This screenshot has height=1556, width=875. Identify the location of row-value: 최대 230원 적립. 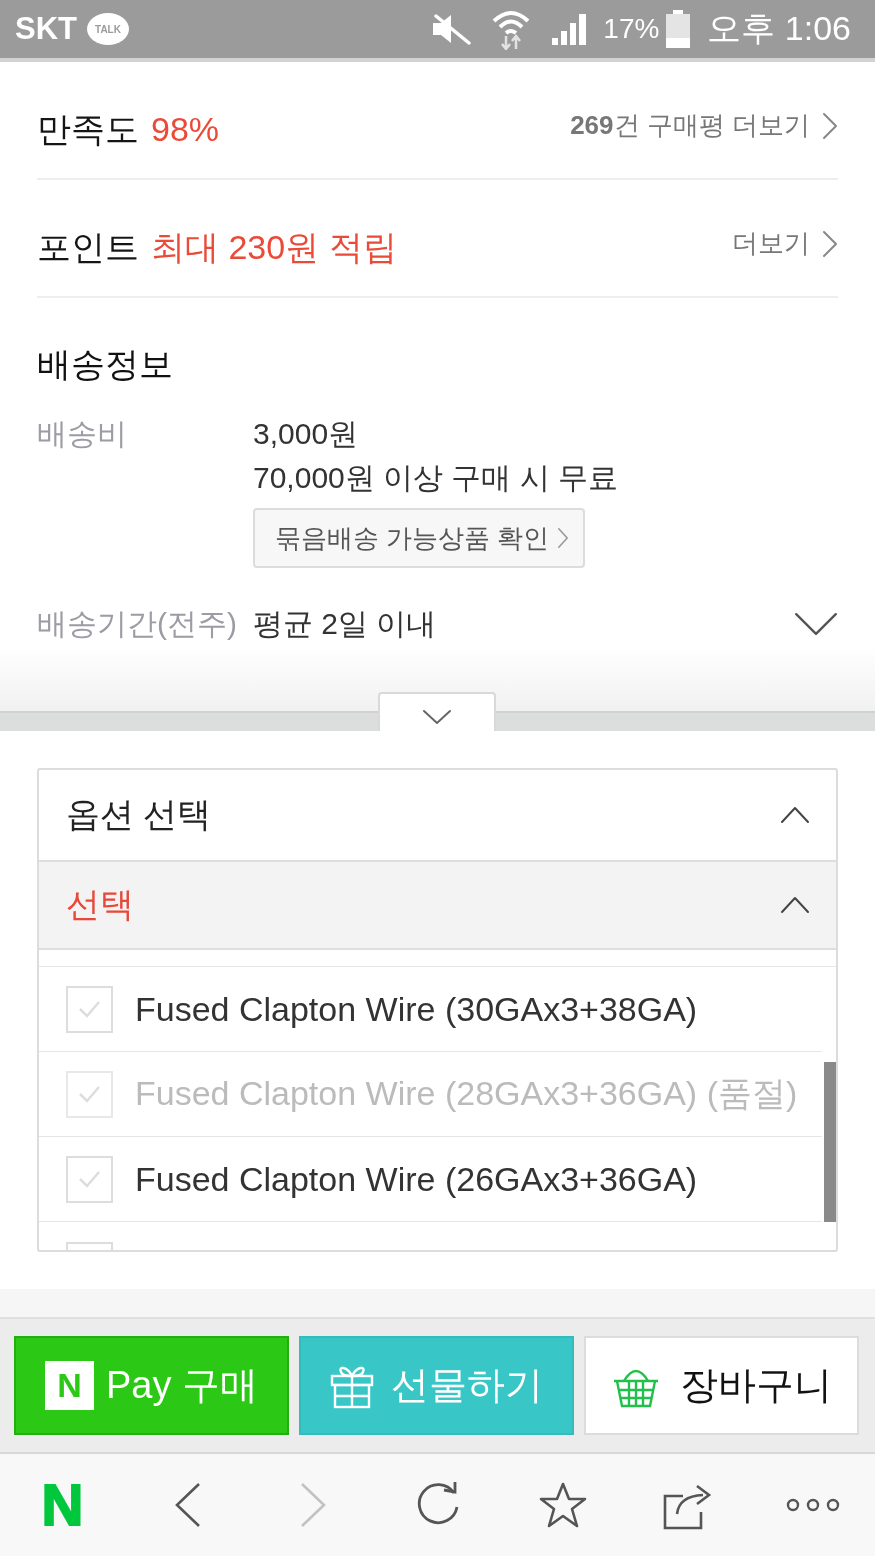
(274, 247).